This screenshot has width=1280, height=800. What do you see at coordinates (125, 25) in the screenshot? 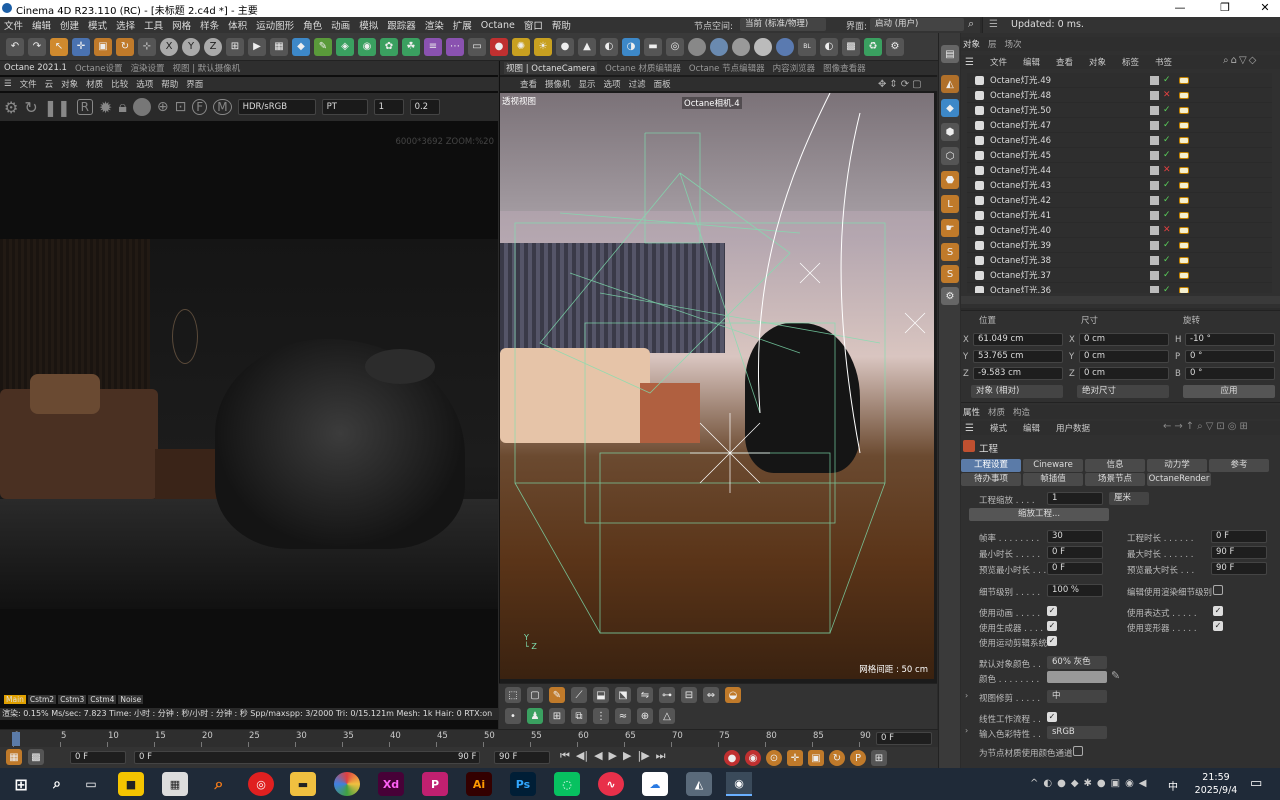
I see `menu-item: 选择` at bounding box center [125, 25].